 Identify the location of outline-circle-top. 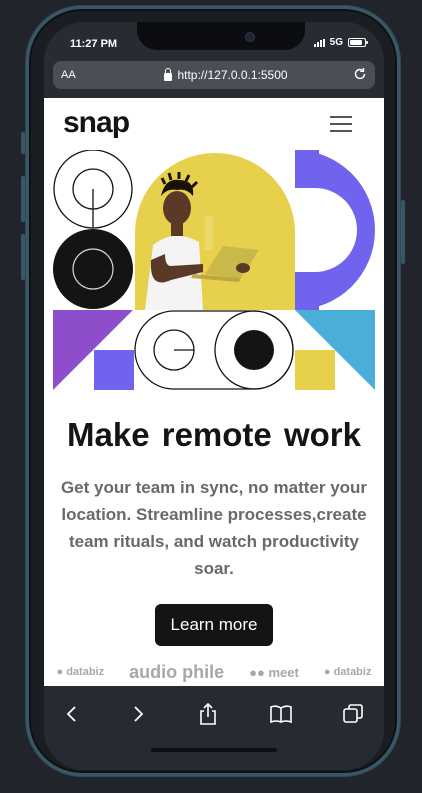
(93, 189).